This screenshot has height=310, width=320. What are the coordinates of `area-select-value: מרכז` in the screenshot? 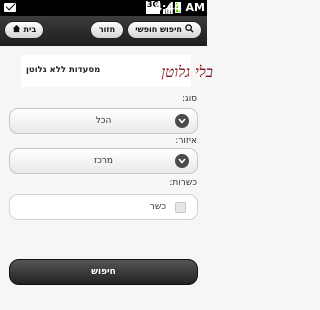 It's located at (103, 161).